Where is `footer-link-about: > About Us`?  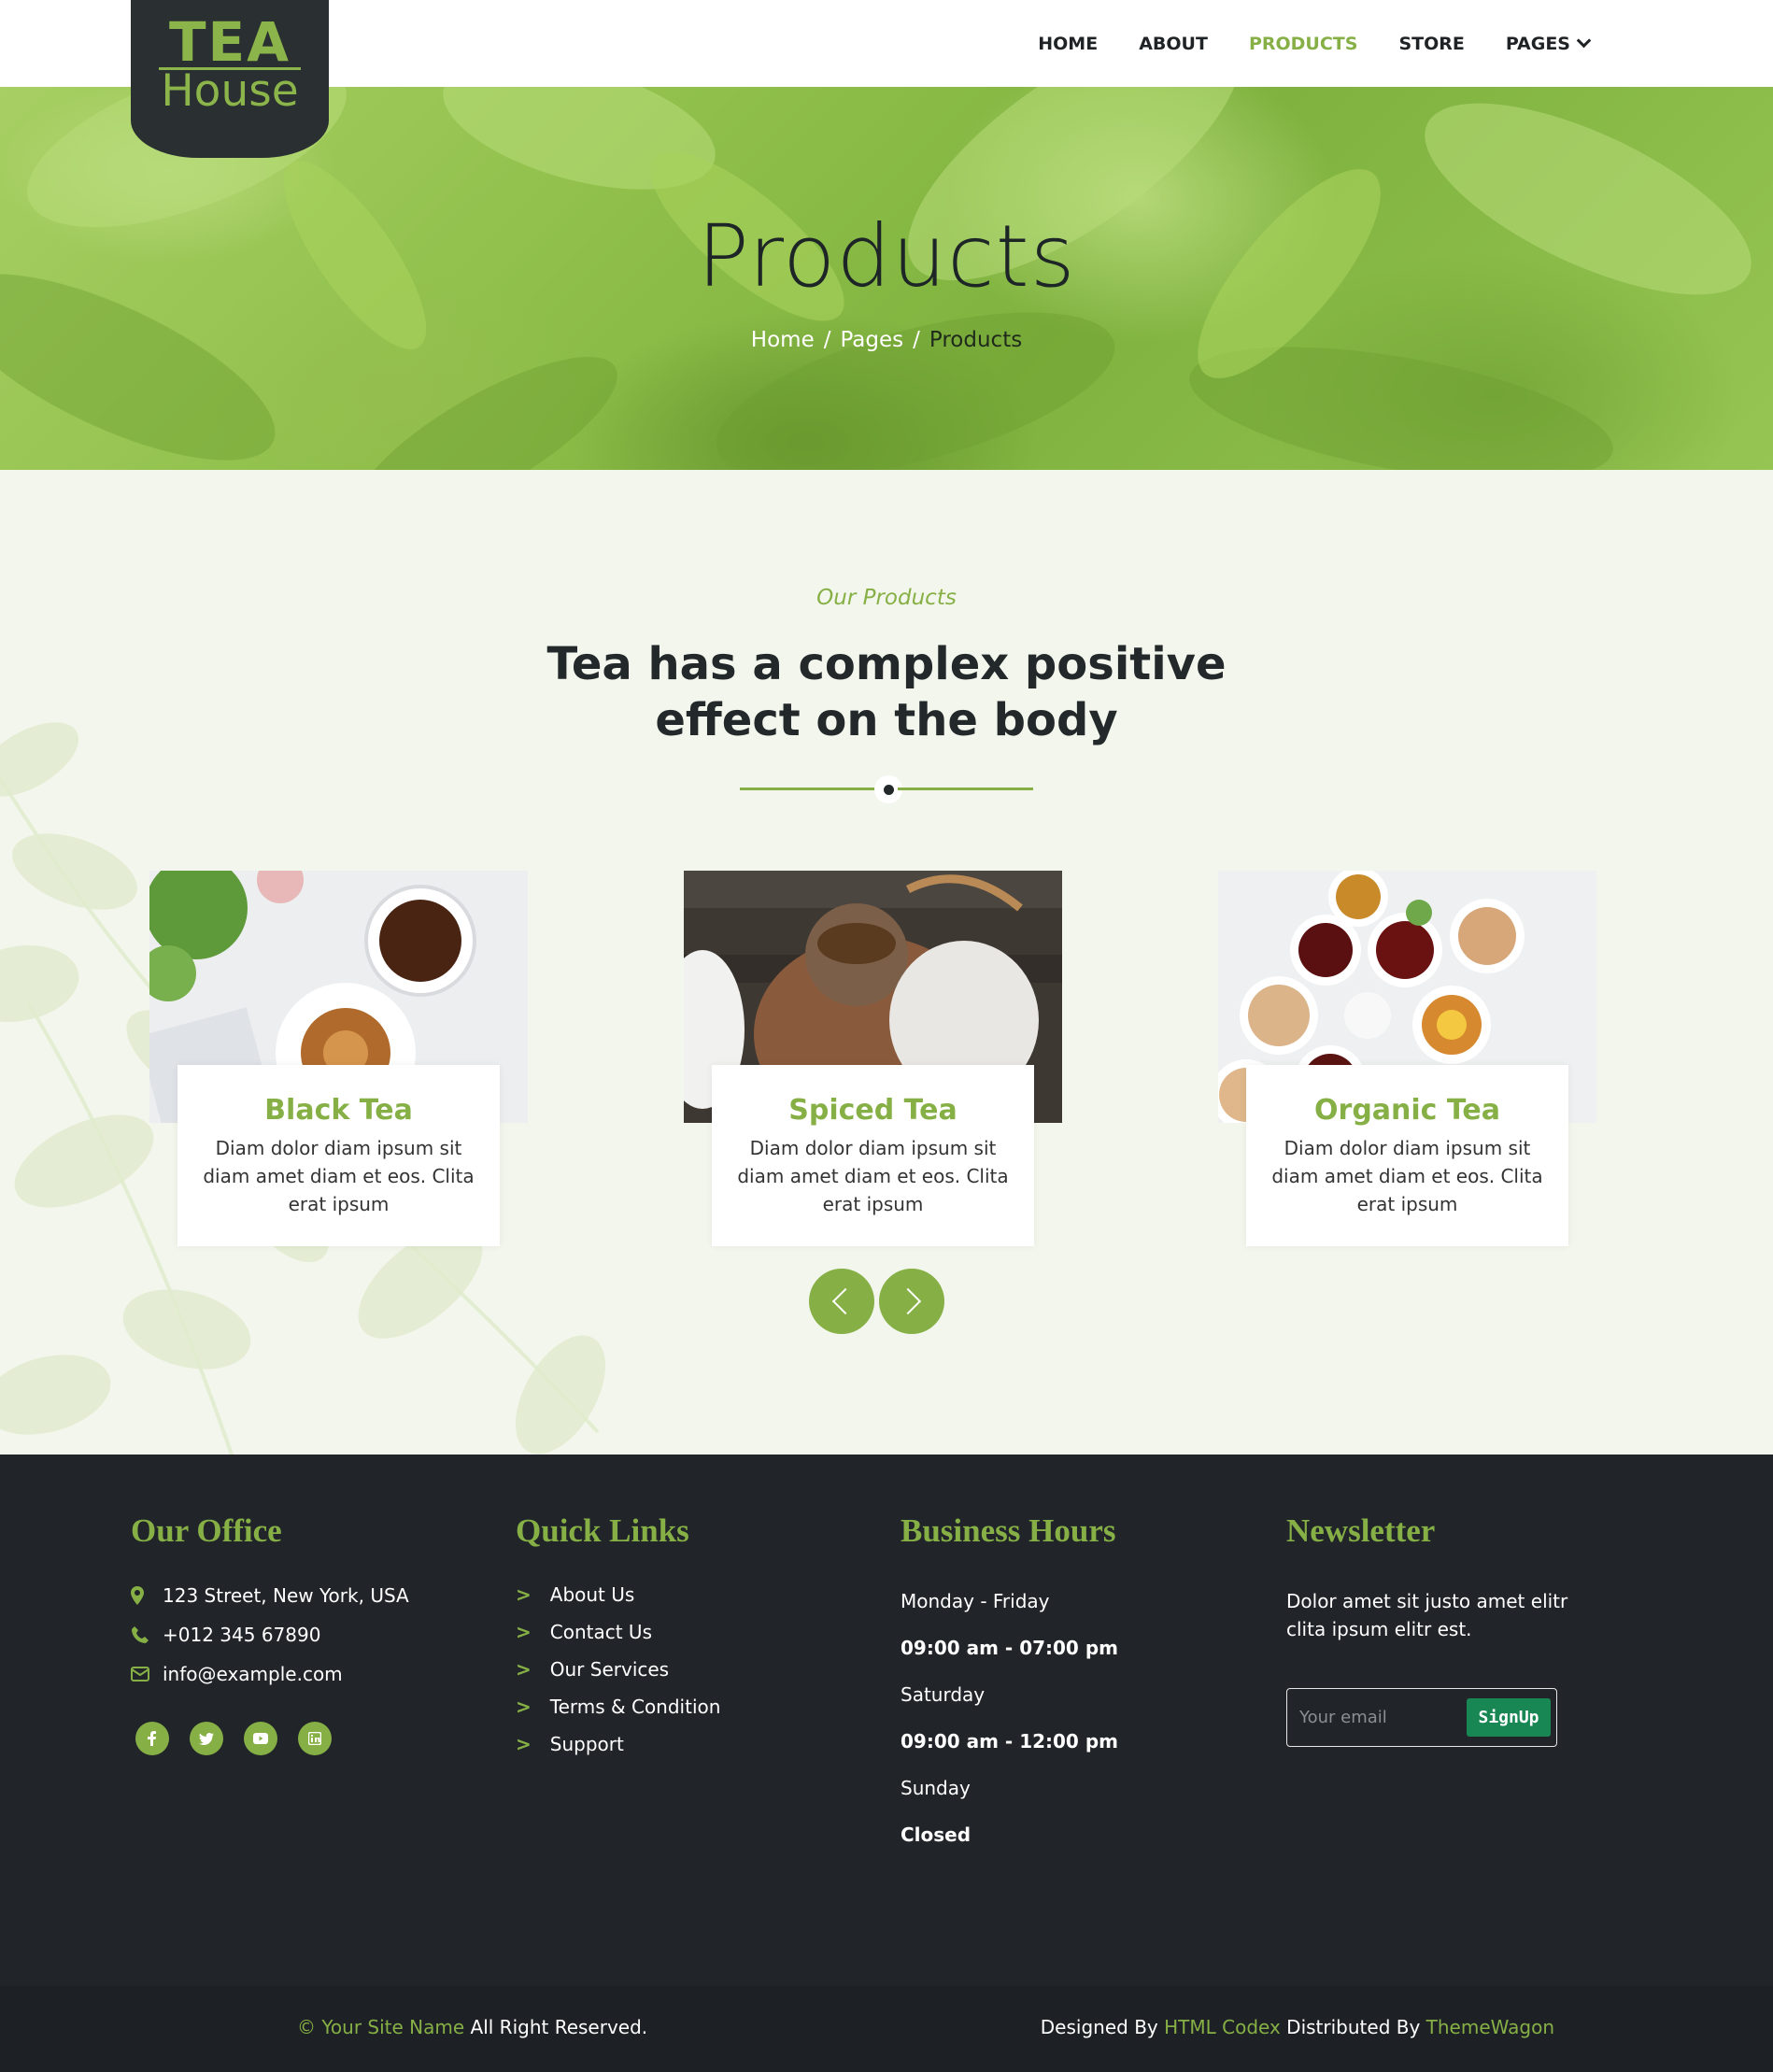 footer-link-about: > About Us is located at coordinates (684, 1594).